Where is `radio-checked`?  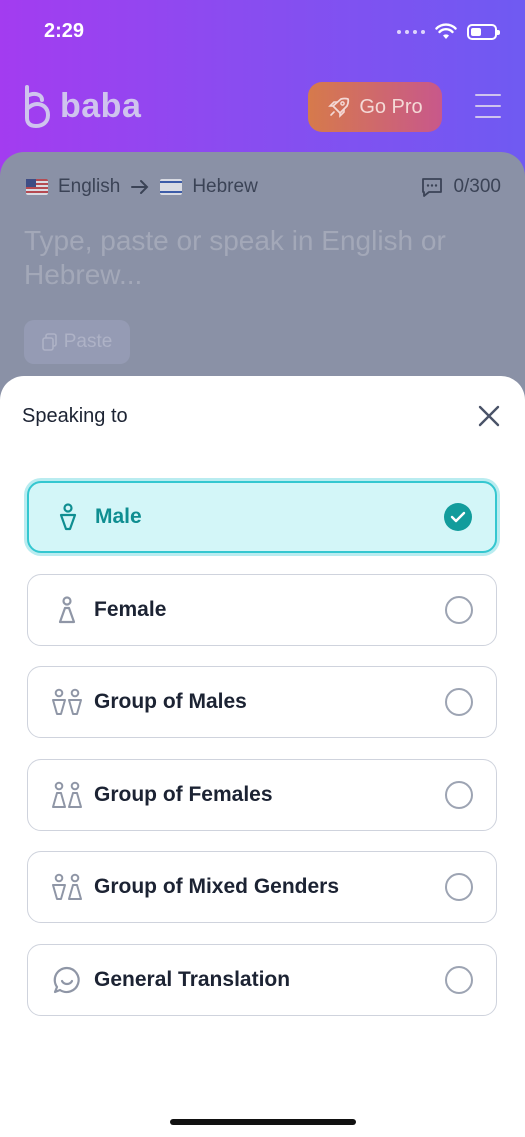 radio-checked is located at coordinates (458, 517).